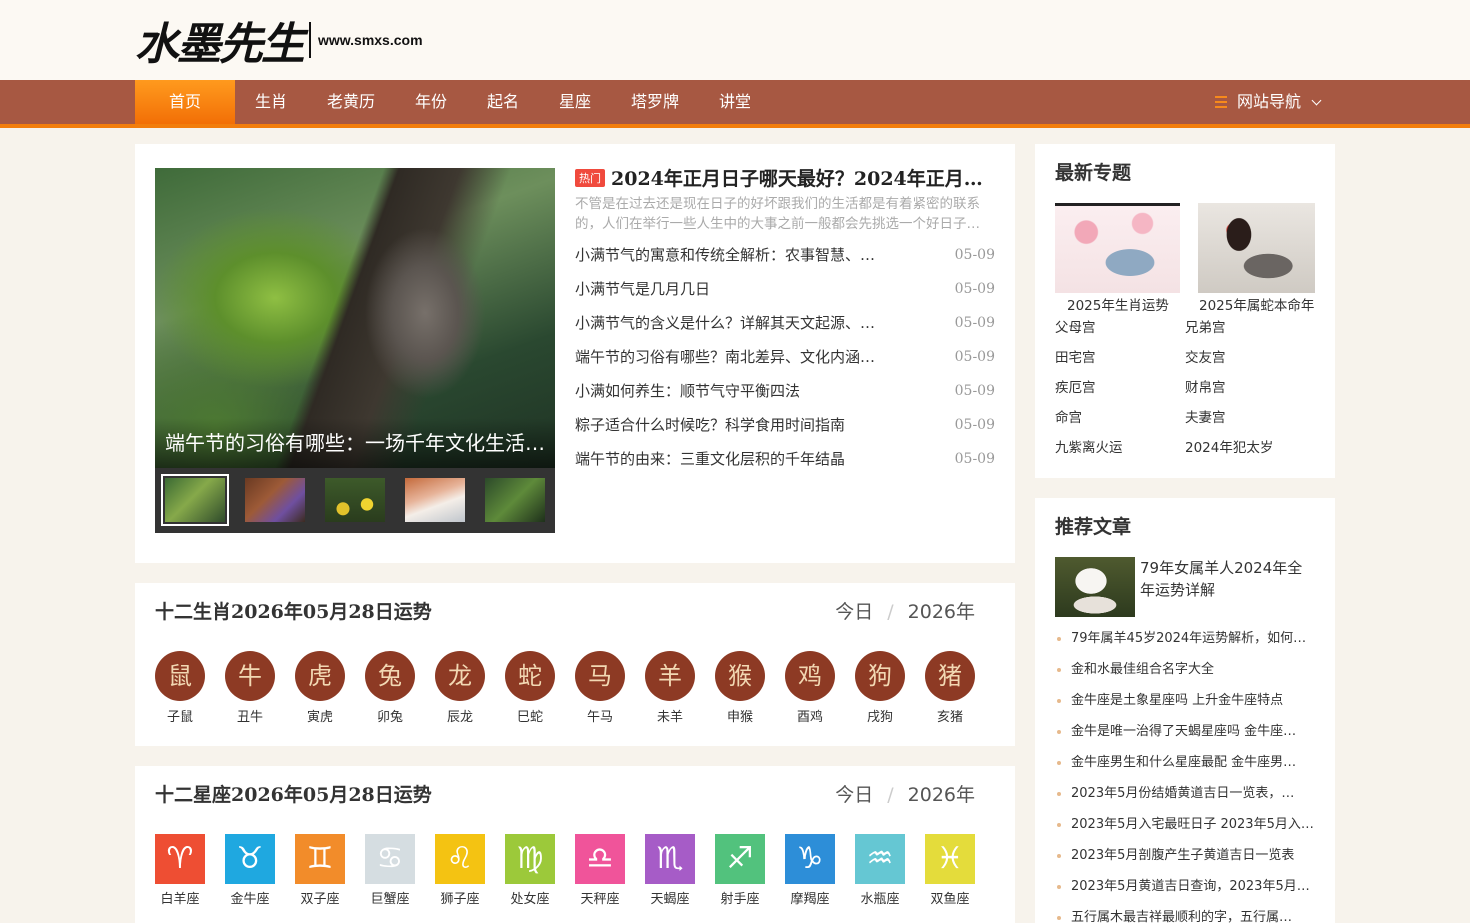 This screenshot has height=923, width=1470. What do you see at coordinates (1256, 304) in the screenshot?
I see `topic-caption: 2025年属蛇本命年` at bounding box center [1256, 304].